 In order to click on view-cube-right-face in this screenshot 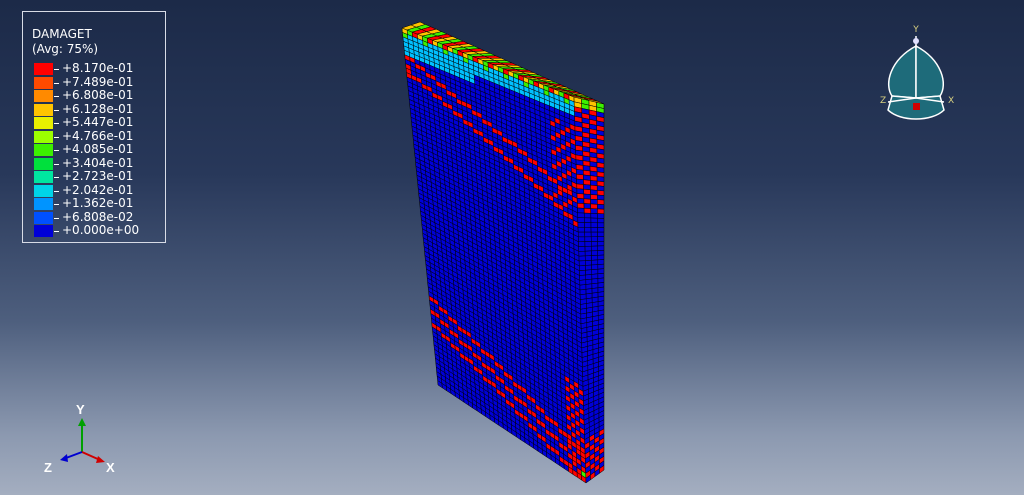, I will do `click(929, 71)`.